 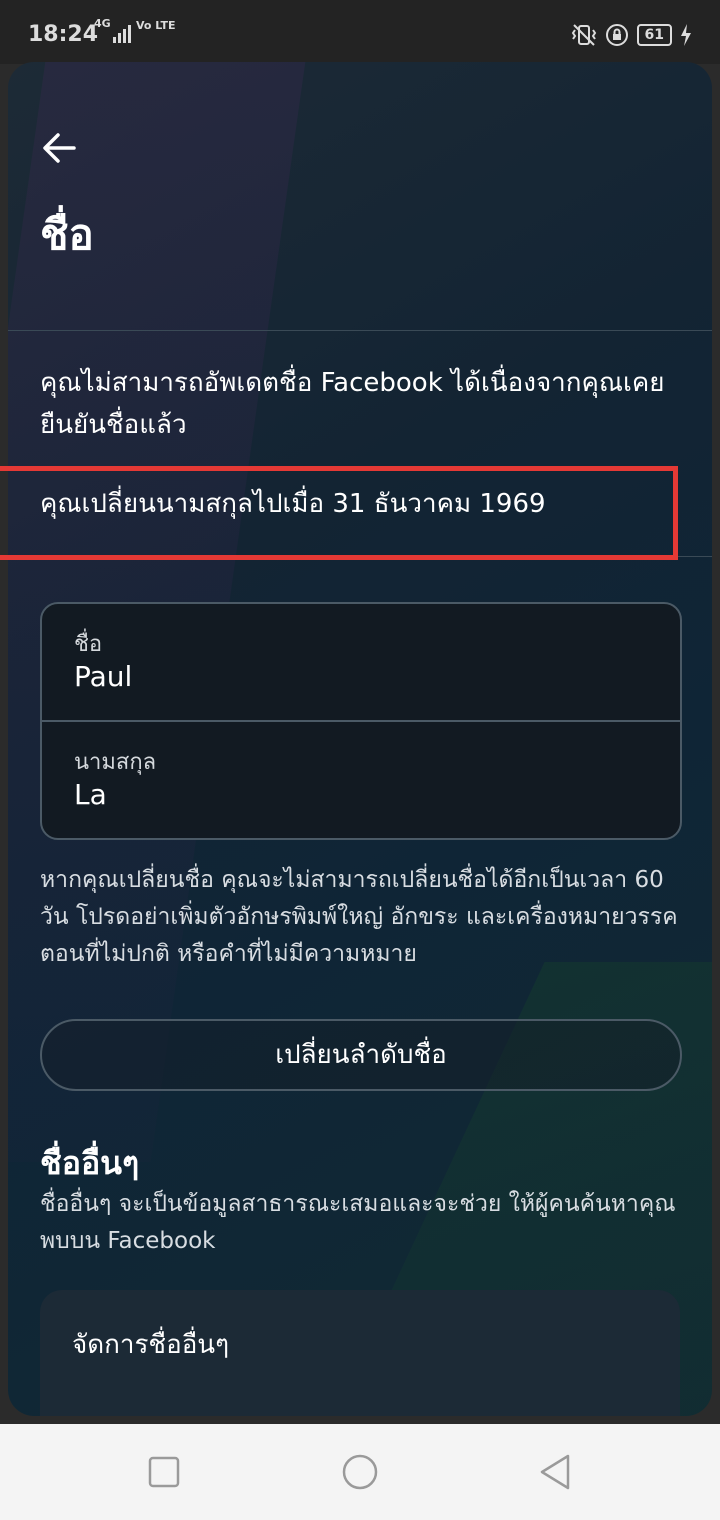 What do you see at coordinates (361, 721) in the screenshot?
I see `name-fields-box: ชื่อ Paul นามสกุล La` at bounding box center [361, 721].